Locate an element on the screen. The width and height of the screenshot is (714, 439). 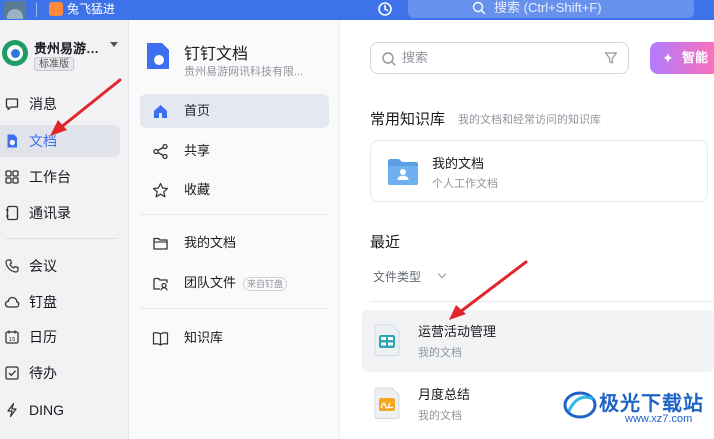
sidebar-item-meetings: 会议 is located at coordinates (60, 266).